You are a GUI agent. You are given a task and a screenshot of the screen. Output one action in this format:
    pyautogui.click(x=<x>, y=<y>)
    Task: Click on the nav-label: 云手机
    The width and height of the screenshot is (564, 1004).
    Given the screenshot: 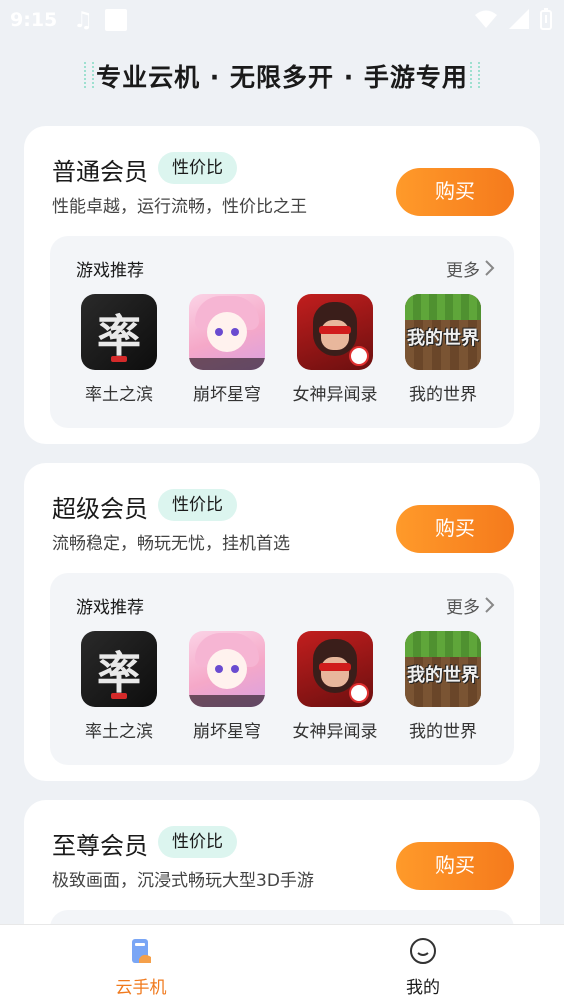 What is the action you would take?
    pyautogui.click(x=141, y=988)
    